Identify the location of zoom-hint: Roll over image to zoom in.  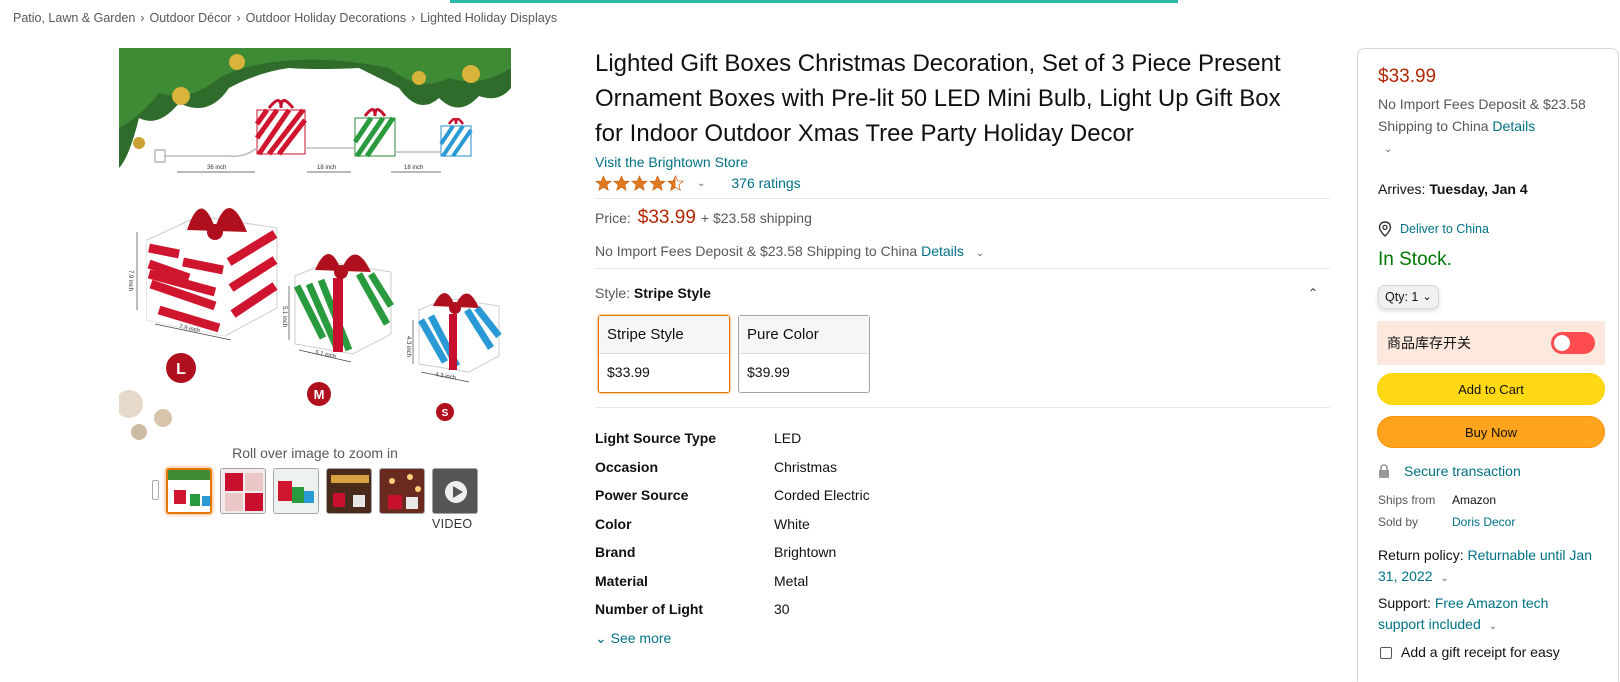
(315, 453).